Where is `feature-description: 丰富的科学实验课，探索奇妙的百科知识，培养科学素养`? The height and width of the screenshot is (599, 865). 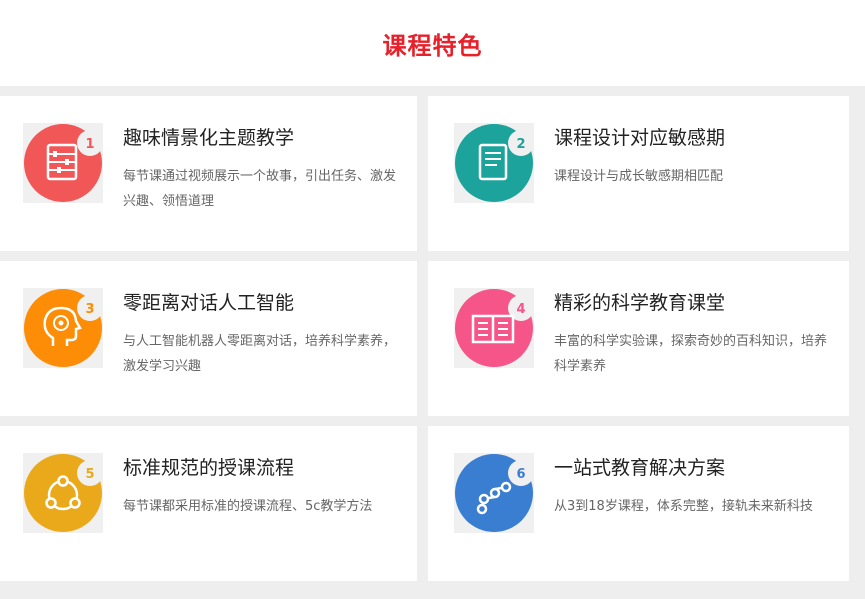
feature-description: 丰富的科学实验课，探索奇妙的百科知识，培养科学素养 is located at coordinates (691, 354).